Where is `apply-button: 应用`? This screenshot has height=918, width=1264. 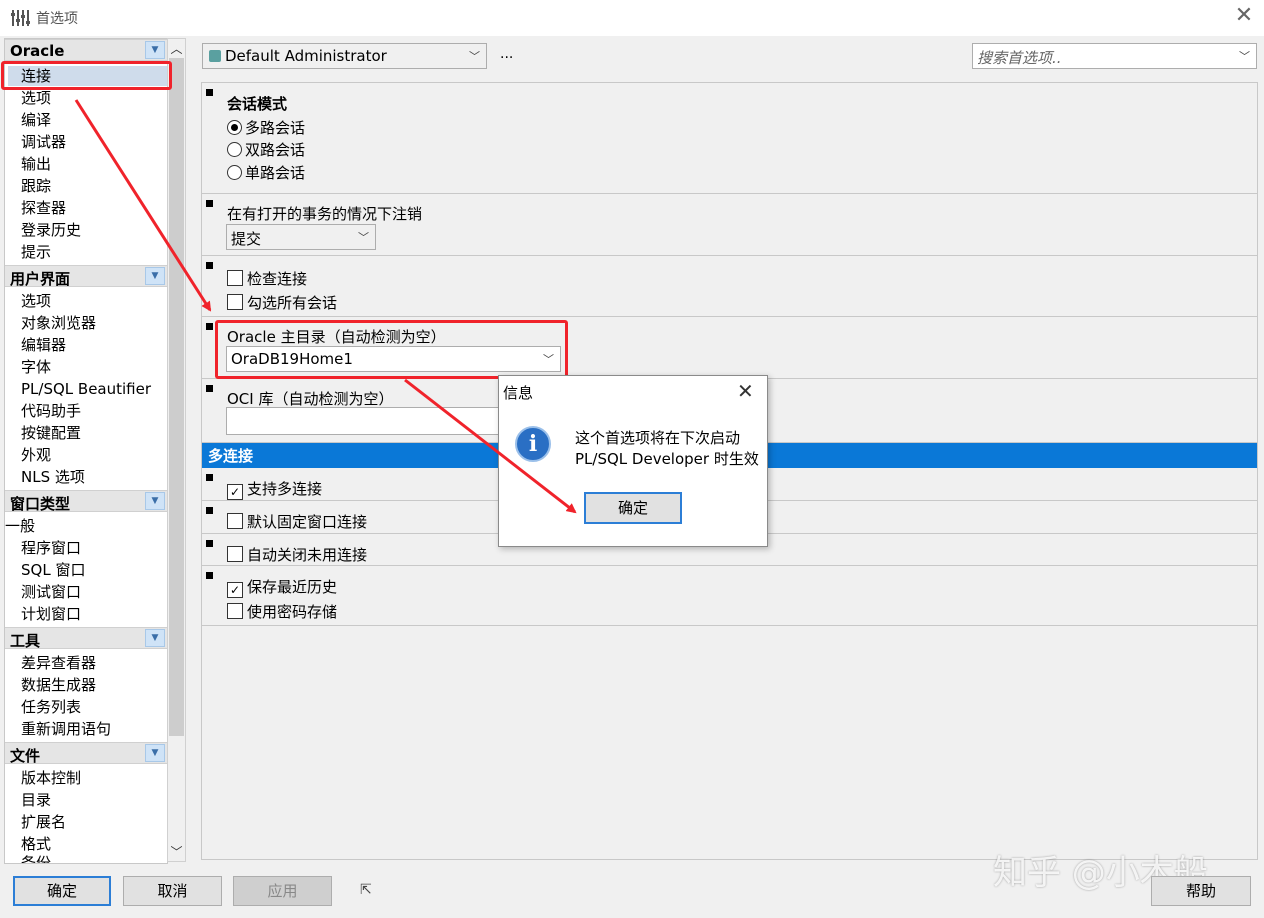
apply-button: 应用 is located at coordinates (282, 891).